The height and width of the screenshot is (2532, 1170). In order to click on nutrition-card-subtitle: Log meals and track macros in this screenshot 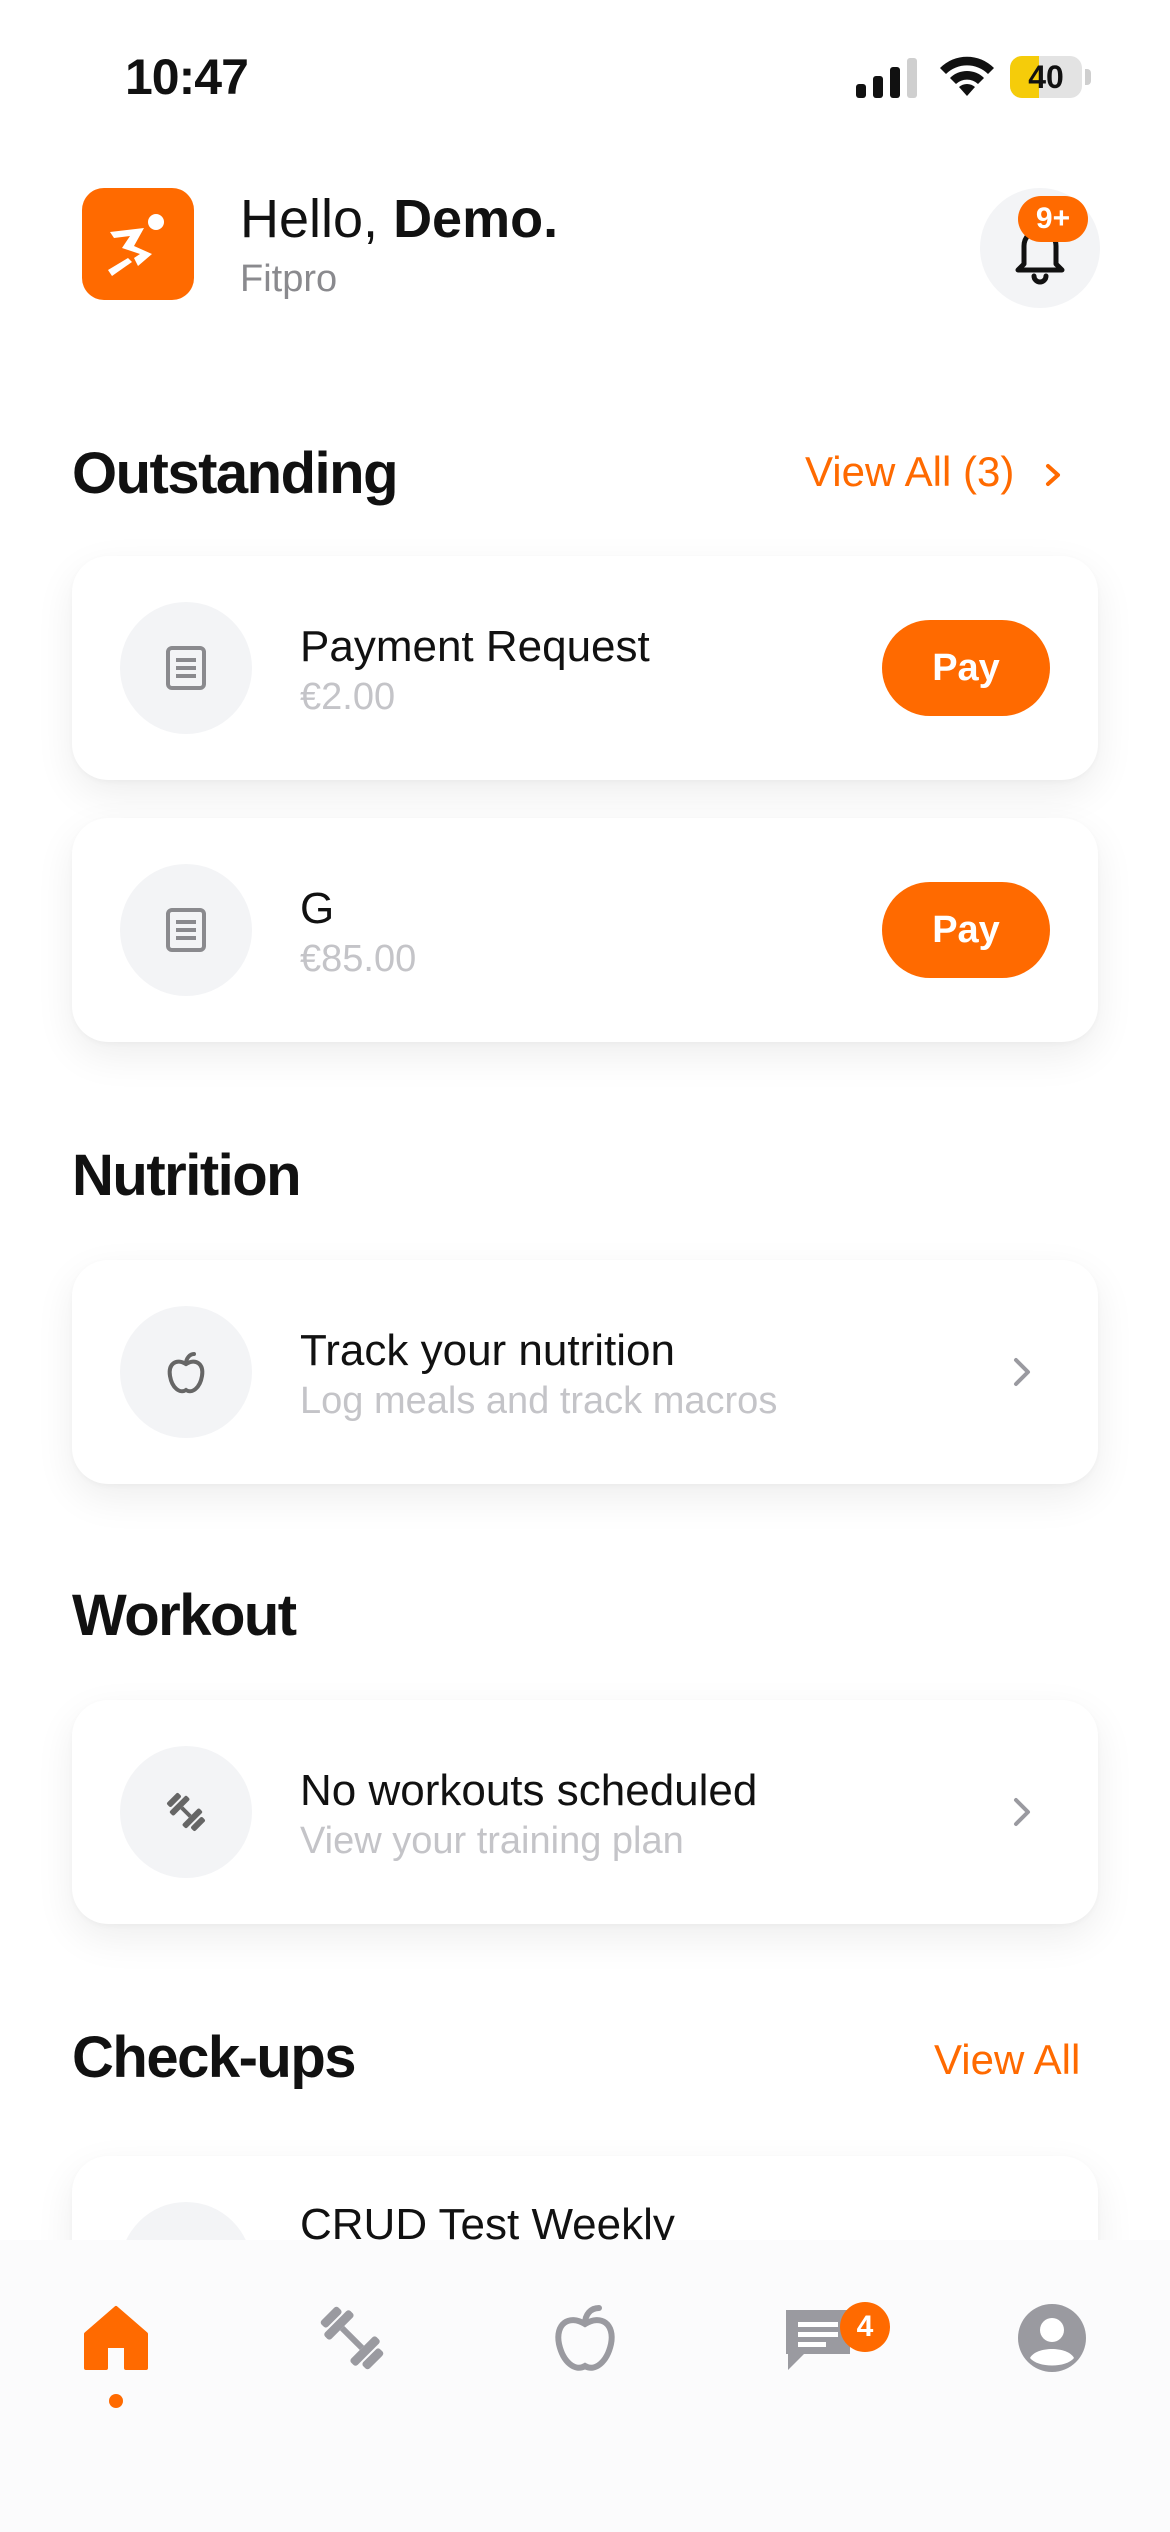, I will do `click(539, 1401)`.